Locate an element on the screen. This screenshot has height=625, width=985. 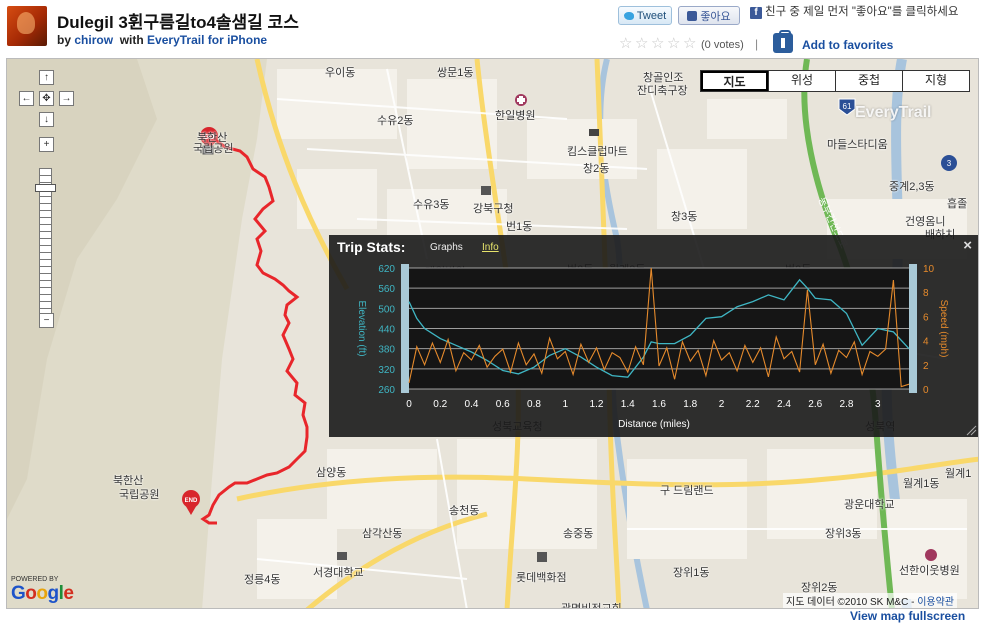
rating-stars: ☆ ☆ ☆ ☆ ☆ is located at coordinates (658, 43).